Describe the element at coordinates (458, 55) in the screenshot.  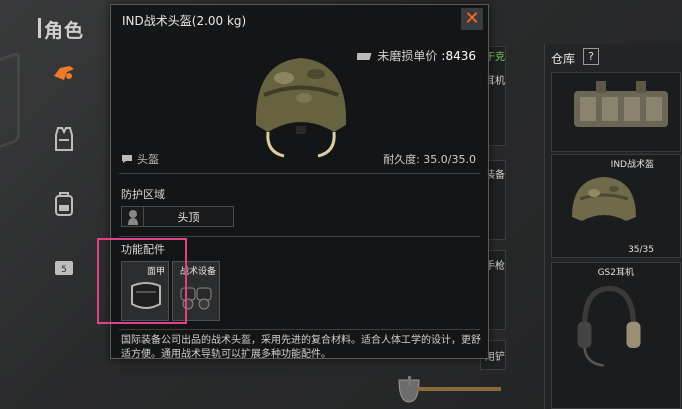
I see `price-value: :8436` at that location.